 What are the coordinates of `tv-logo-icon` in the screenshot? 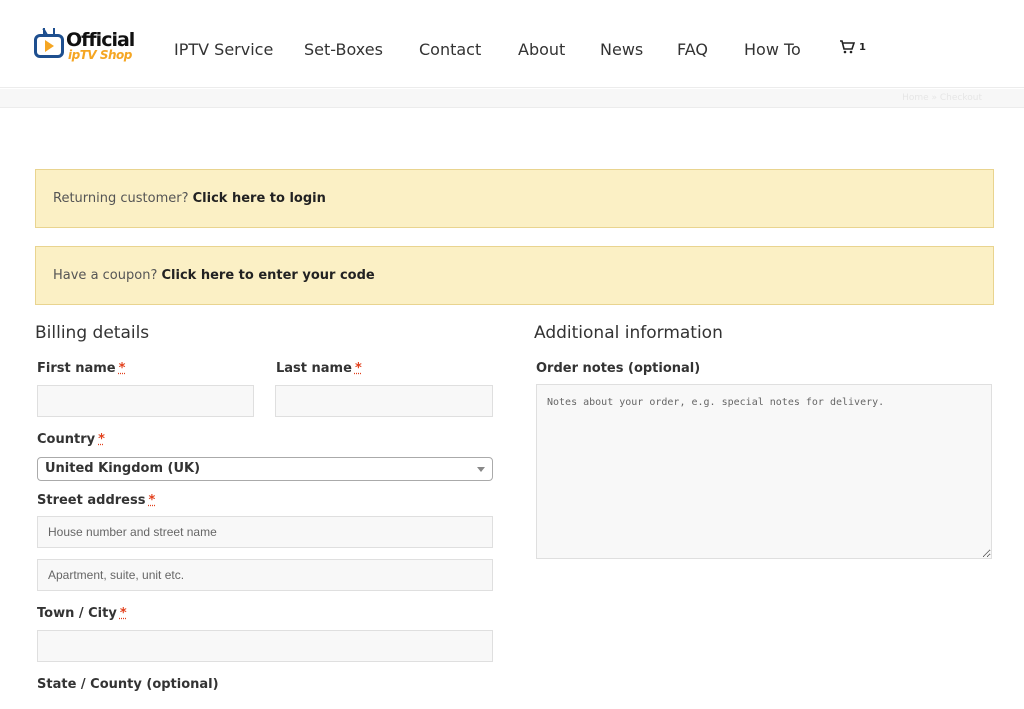 It's located at (49, 46).